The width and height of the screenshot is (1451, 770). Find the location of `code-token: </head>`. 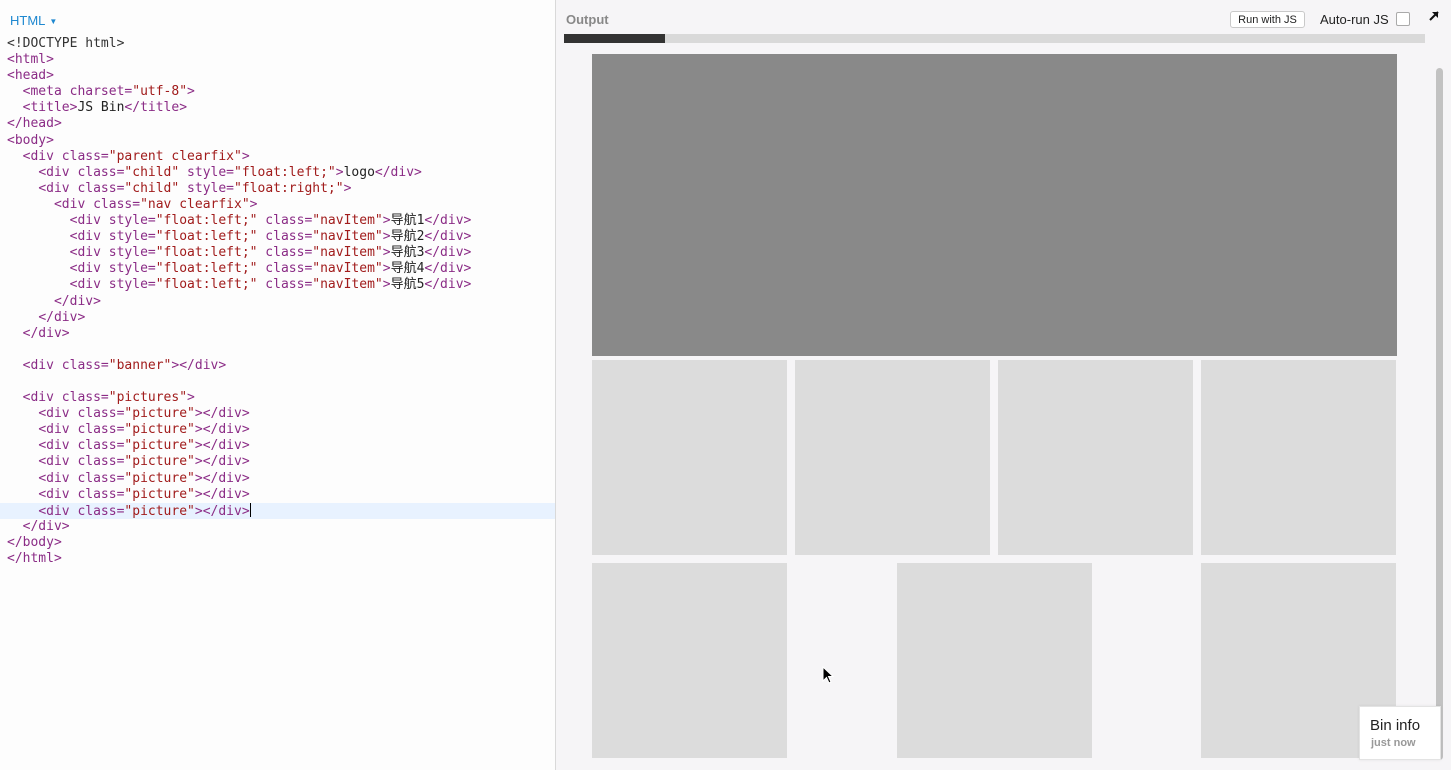

code-token: </head> is located at coordinates (34, 124).